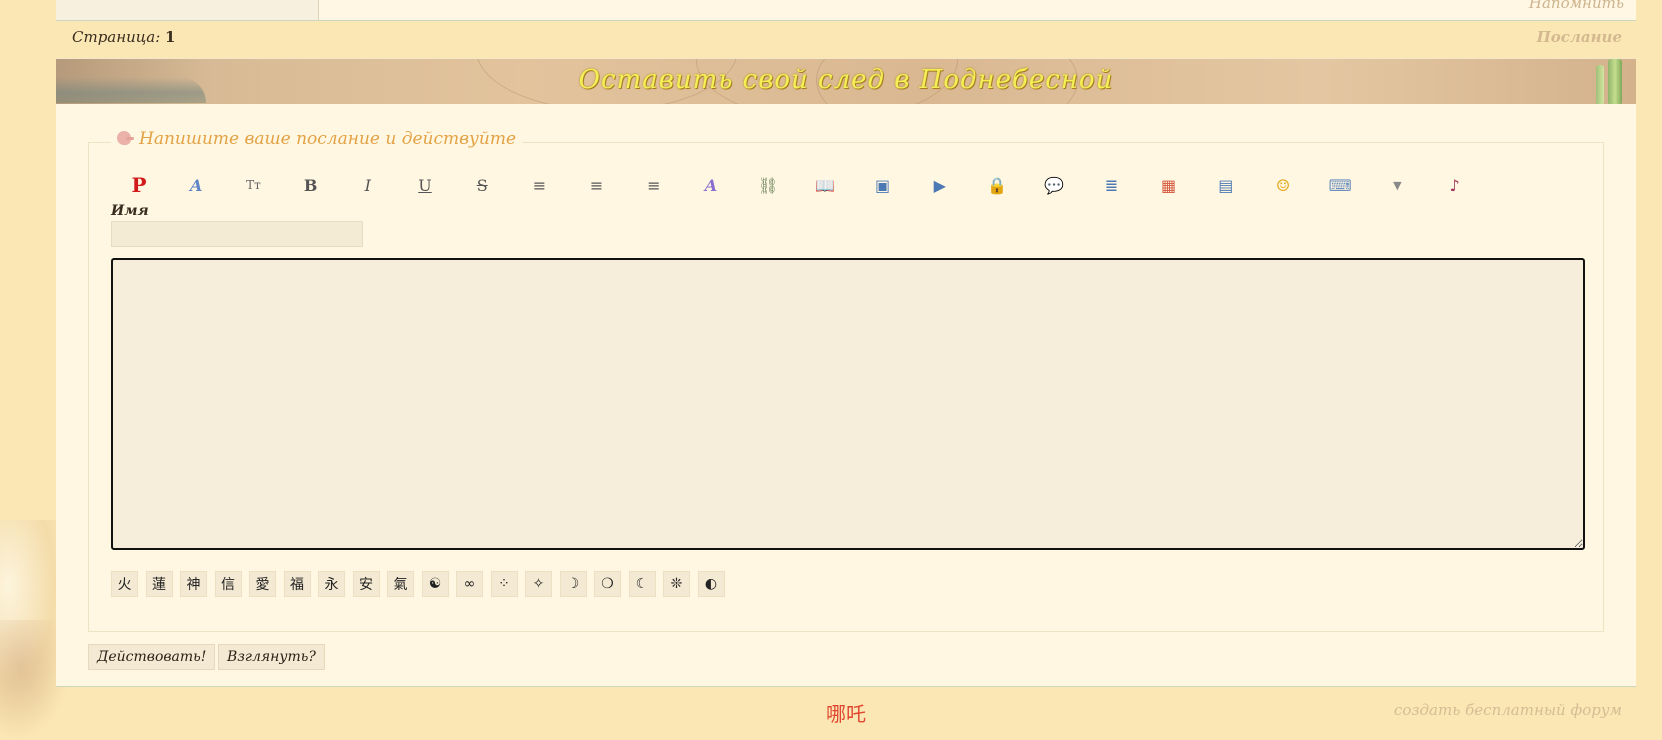  I want to click on table-icon: ▤, so click(1226, 185).